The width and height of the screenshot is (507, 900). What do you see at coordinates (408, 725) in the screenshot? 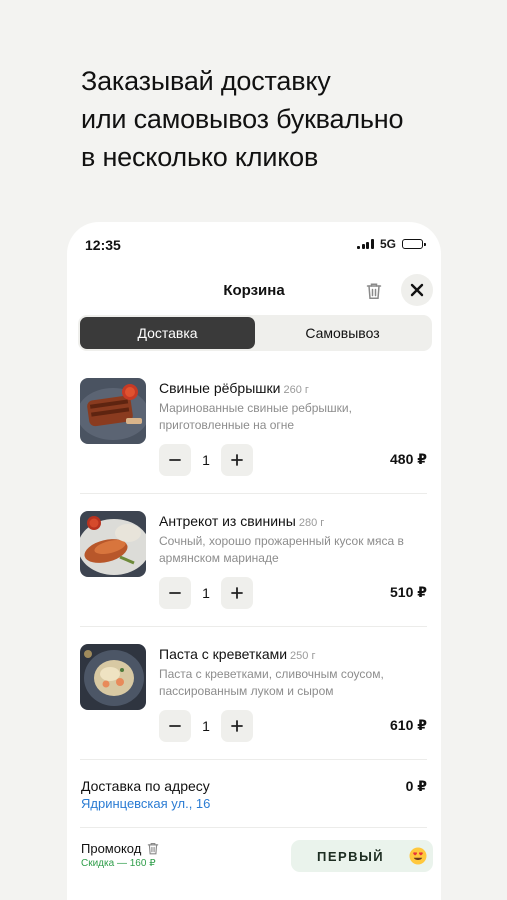
I see `item-price: 610 ₽` at bounding box center [408, 725].